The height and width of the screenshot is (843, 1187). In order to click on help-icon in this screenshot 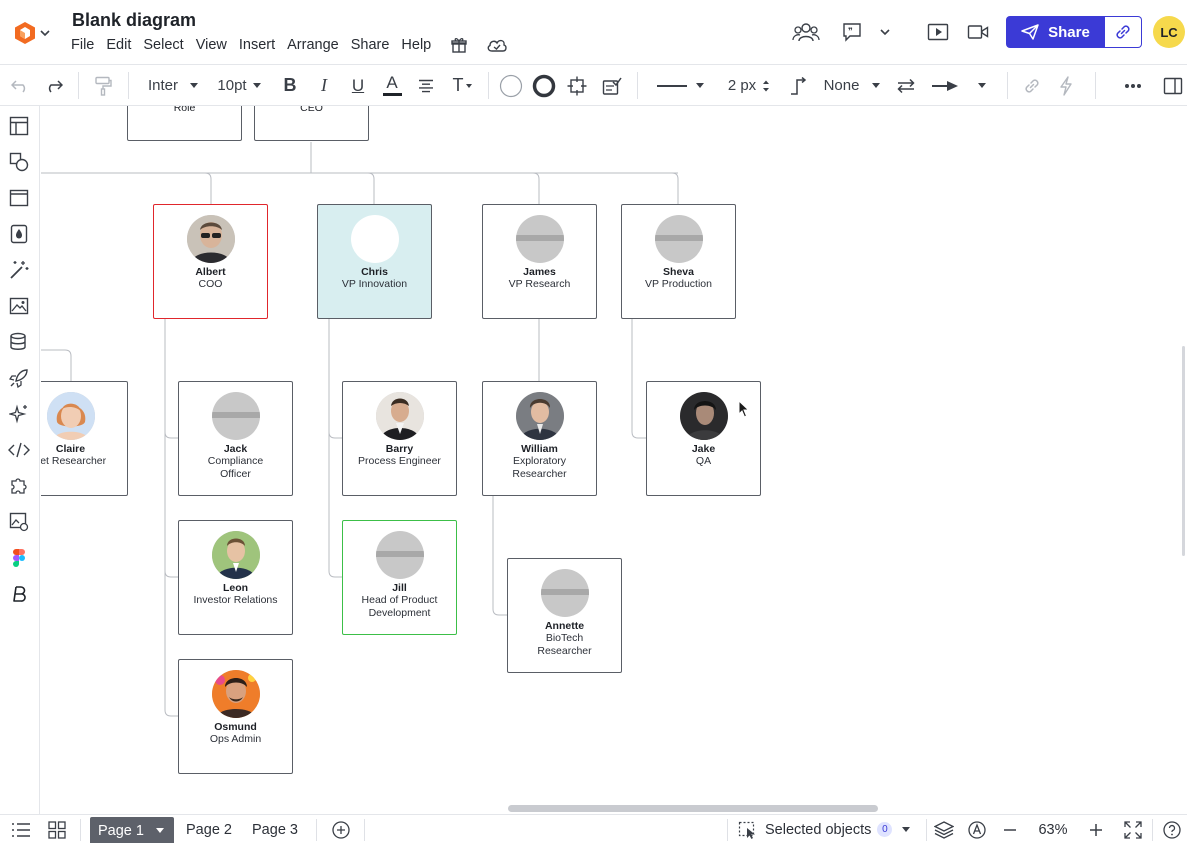, I will do `click(1172, 829)`.